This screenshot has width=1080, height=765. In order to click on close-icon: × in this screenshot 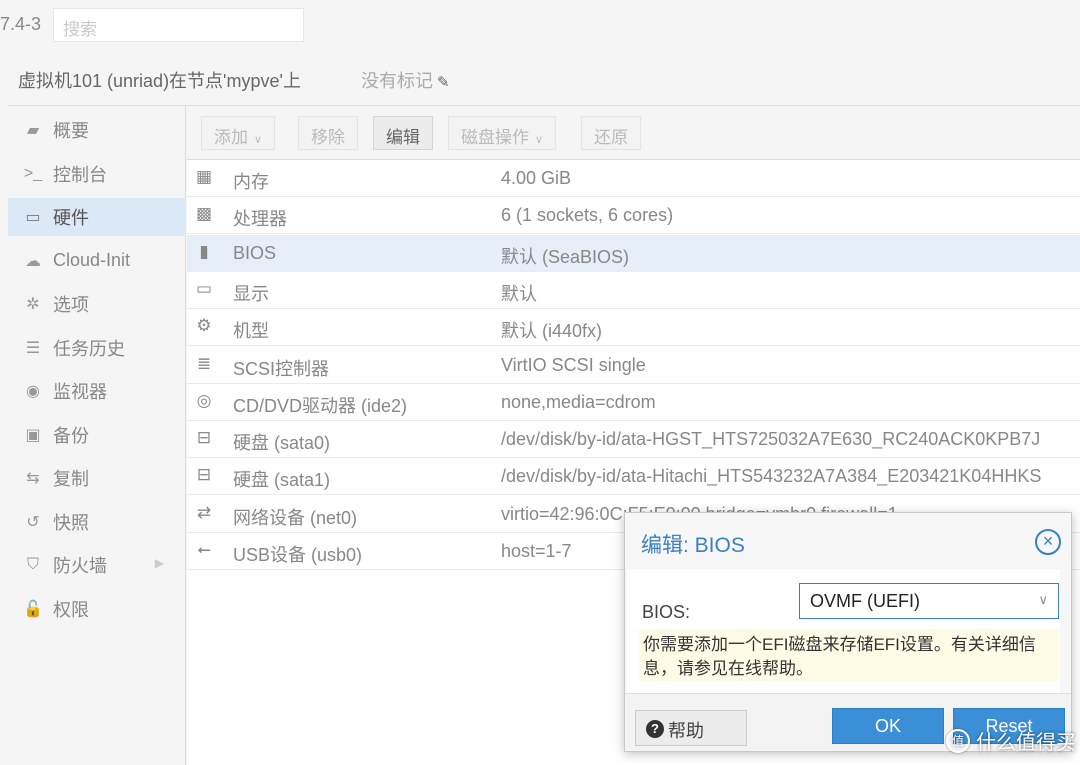, I will do `click(1048, 542)`.